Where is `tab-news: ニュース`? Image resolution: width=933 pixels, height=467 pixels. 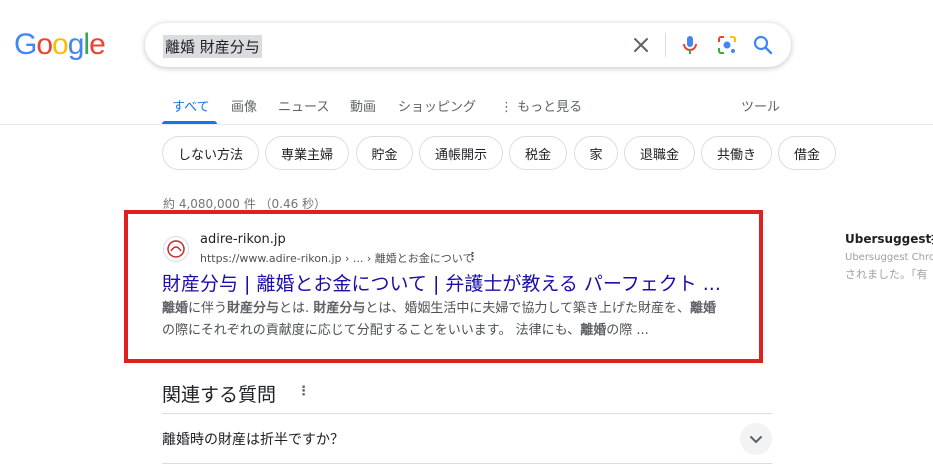
tab-news: ニュース is located at coordinates (303, 105).